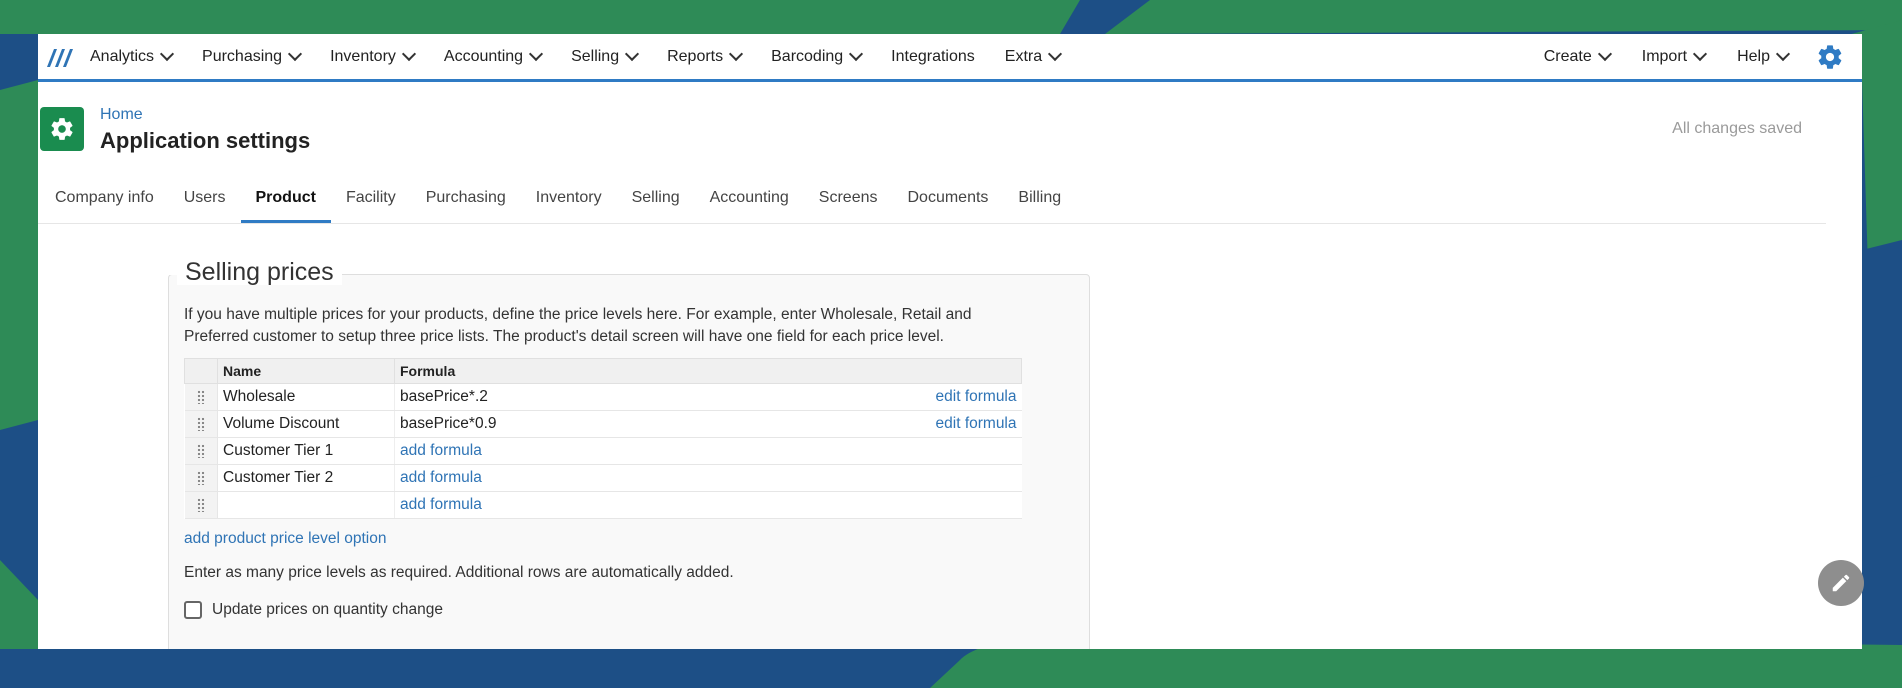  What do you see at coordinates (259, 272) in the screenshot?
I see `section-title: Selling prices` at bounding box center [259, 272].